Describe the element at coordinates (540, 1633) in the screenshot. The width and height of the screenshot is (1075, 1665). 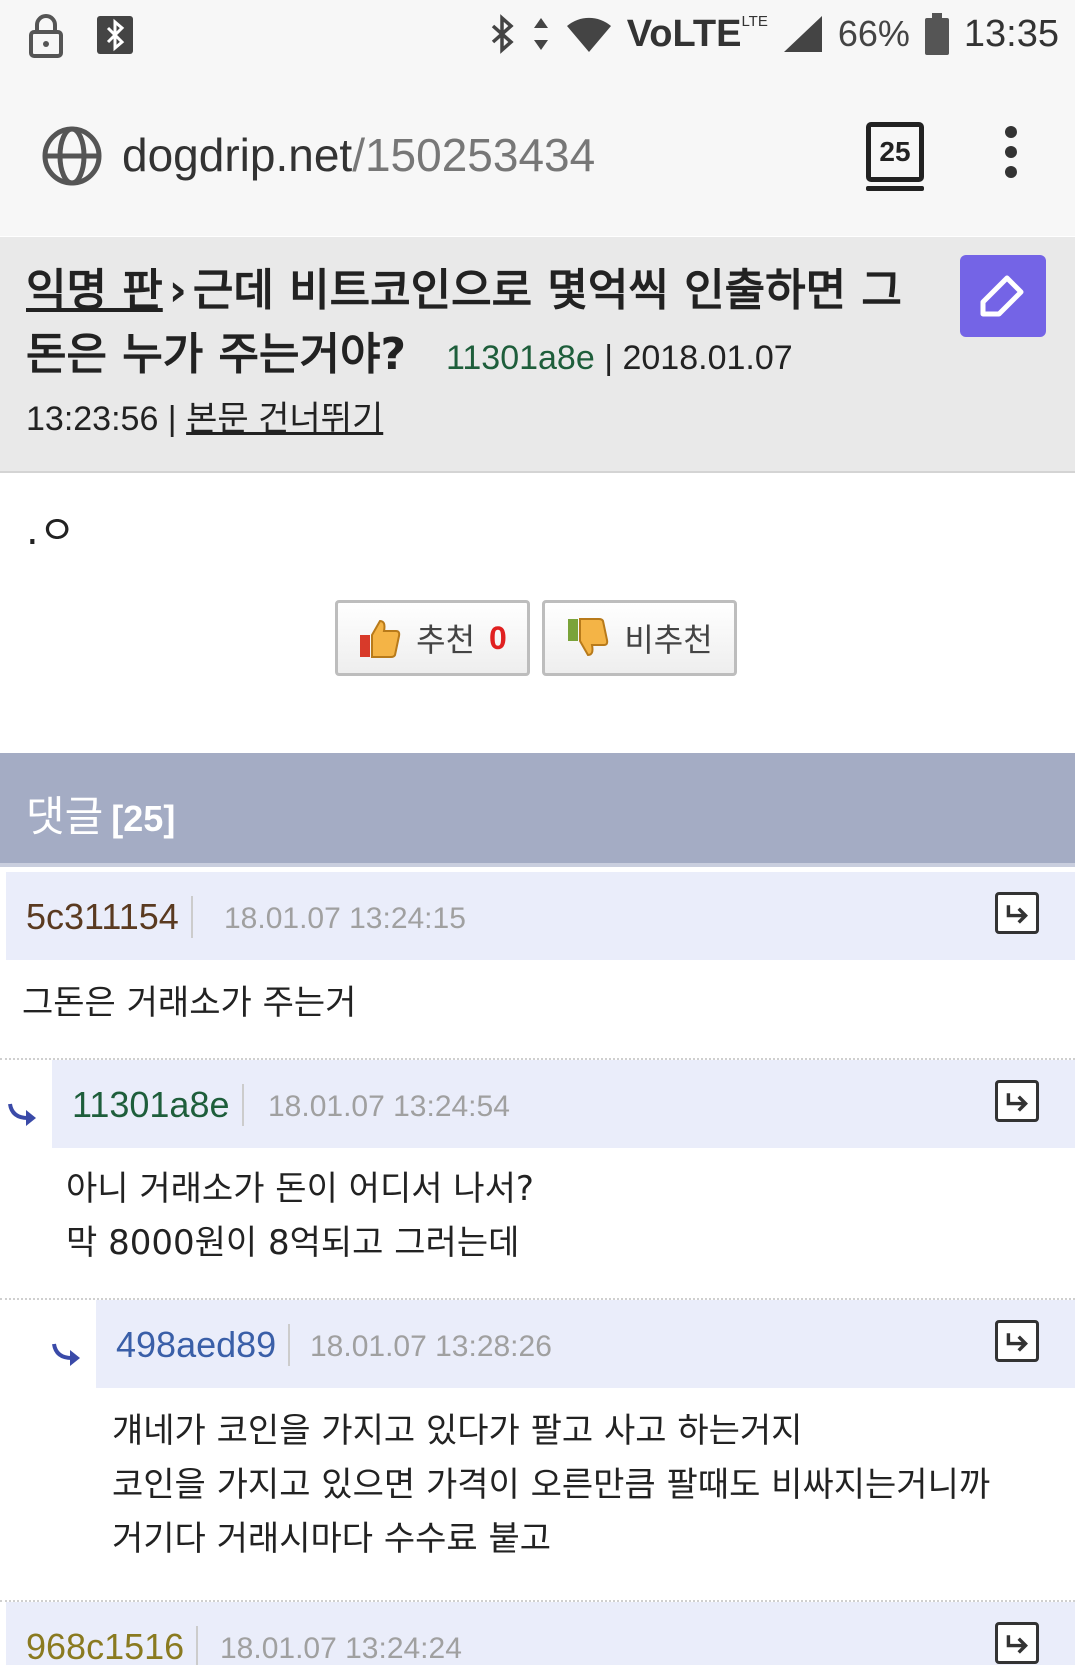
I see `comment-header: 968c1516 18.01.07 13:24:24` at that location.